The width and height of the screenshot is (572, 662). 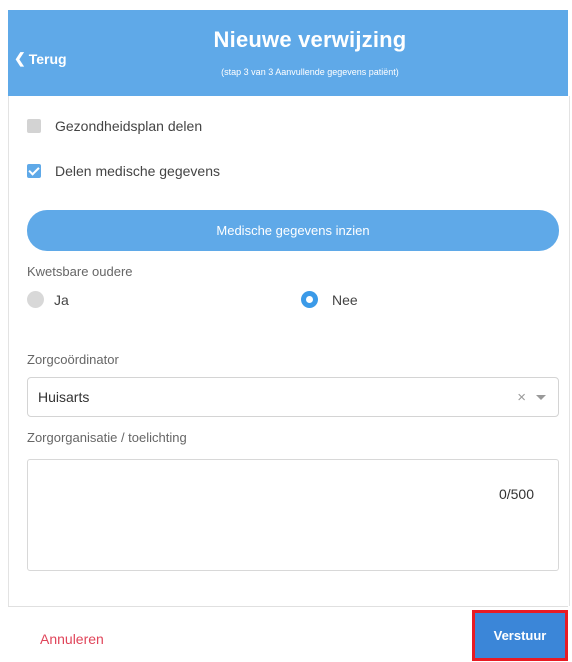 I want to click on health-plan-label: Gezondheidsplan delen, so click(x=129, y=126).